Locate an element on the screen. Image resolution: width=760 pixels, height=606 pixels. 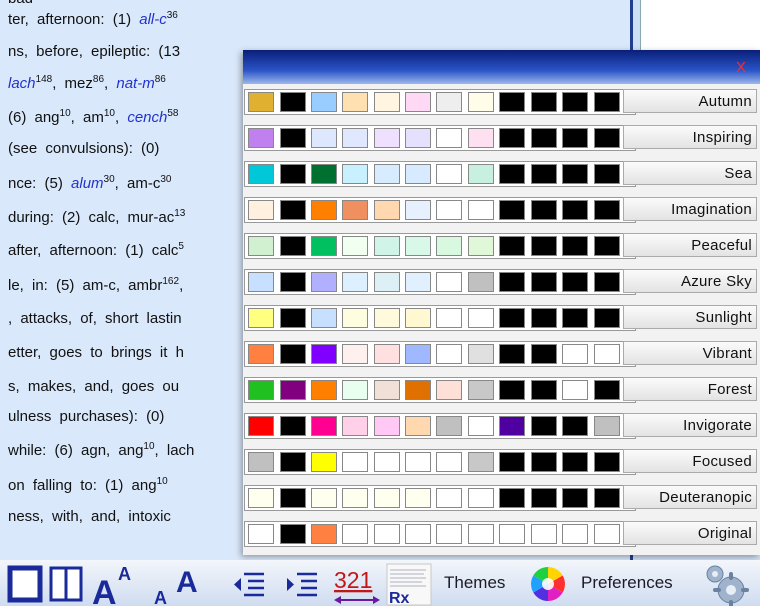
theme-row: Focused is located at coordinates (501, 462).